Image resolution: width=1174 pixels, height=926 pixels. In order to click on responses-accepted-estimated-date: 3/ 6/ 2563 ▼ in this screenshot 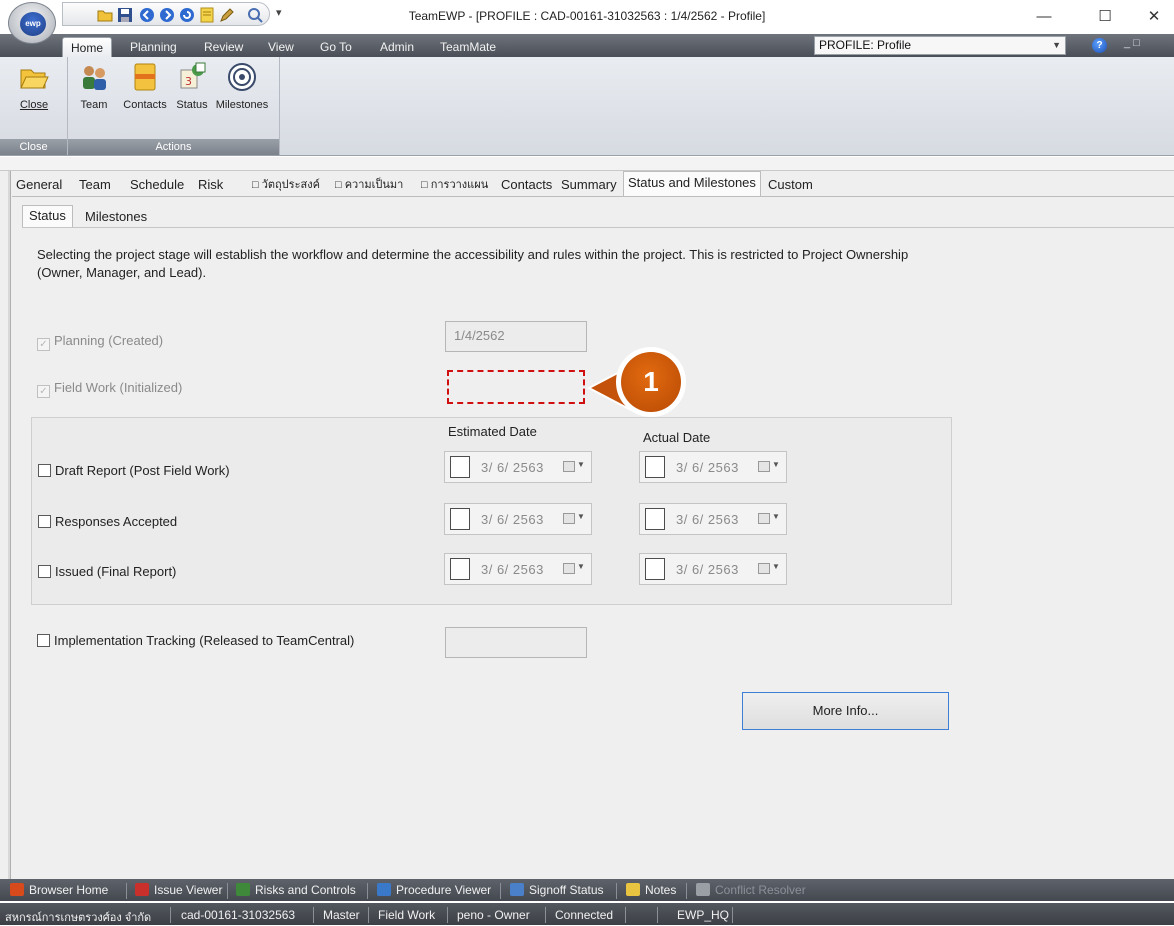, I will do `click(518, 519)`.